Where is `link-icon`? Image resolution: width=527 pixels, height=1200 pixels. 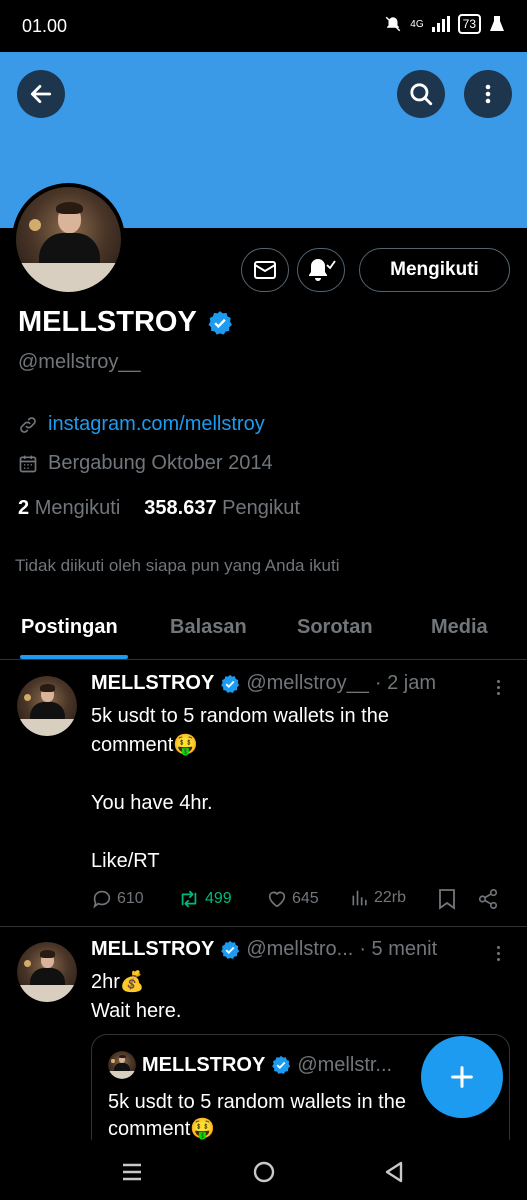
link-icon is located at coordinates (28, 424).